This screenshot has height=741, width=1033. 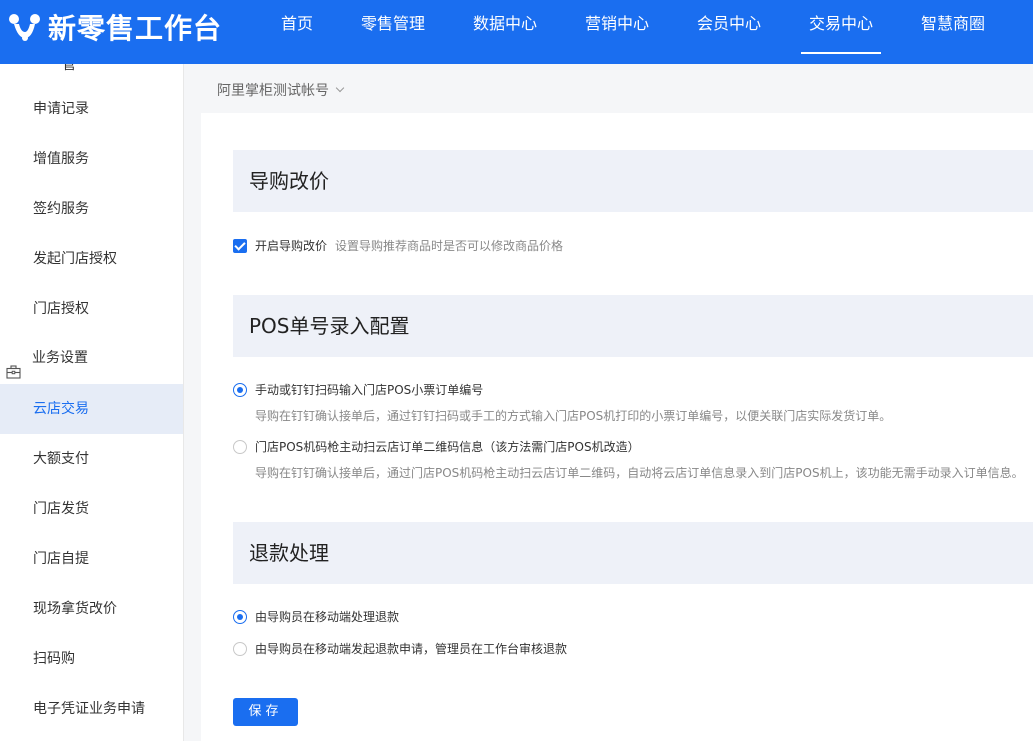 I want to click on account-bar: 阿里掌柜测试帐号, so click(x=617, y=88).